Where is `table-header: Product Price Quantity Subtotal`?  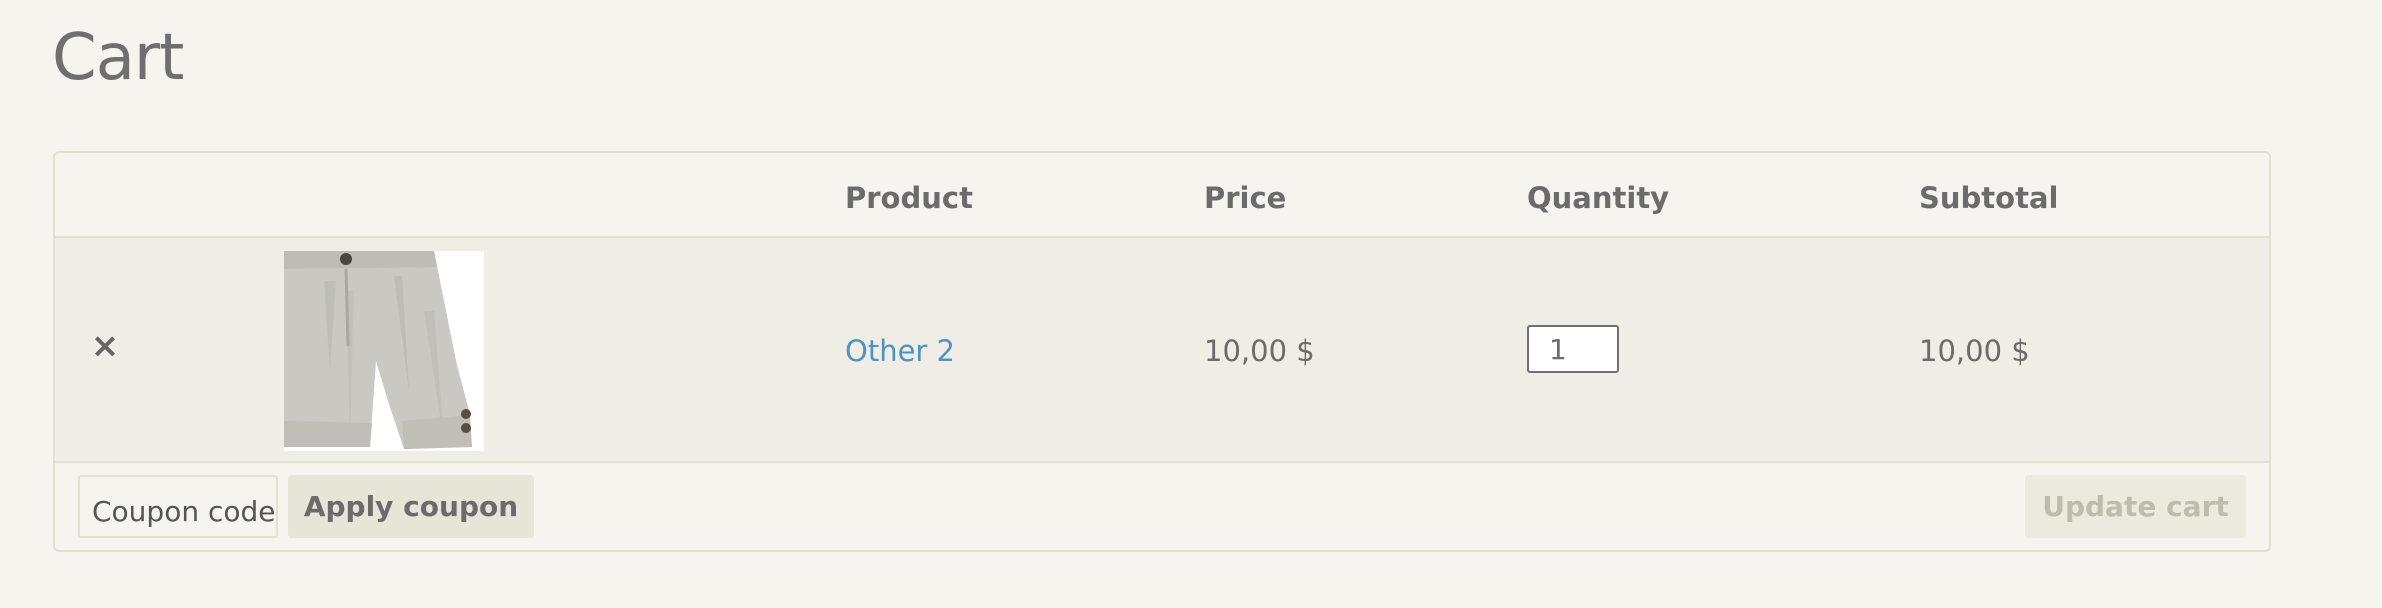
table-header: Product Price Quantity Subtotal is located at coordinates (1162, 195).